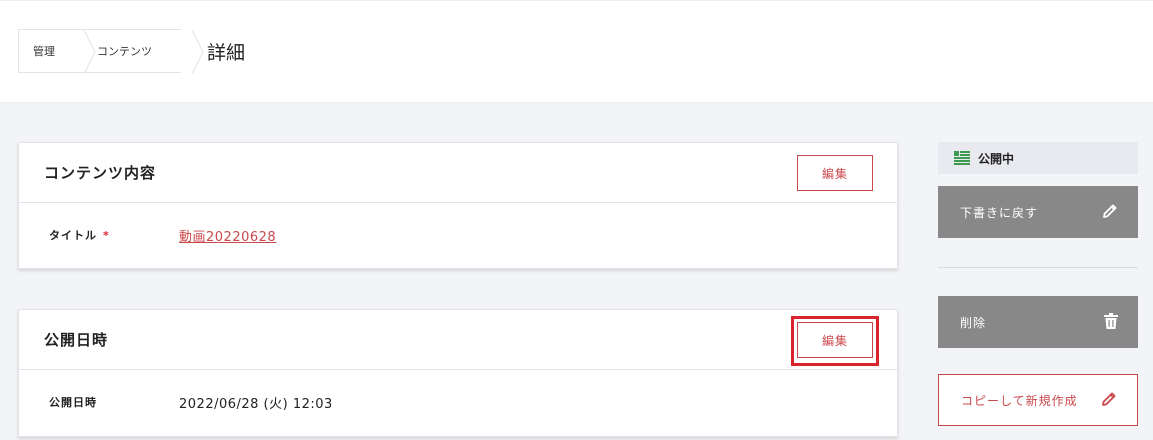 The image size is (1153, 440). I want to click on breadcrumb: 管理 コンテンツ 詳細, so click(132, 51).